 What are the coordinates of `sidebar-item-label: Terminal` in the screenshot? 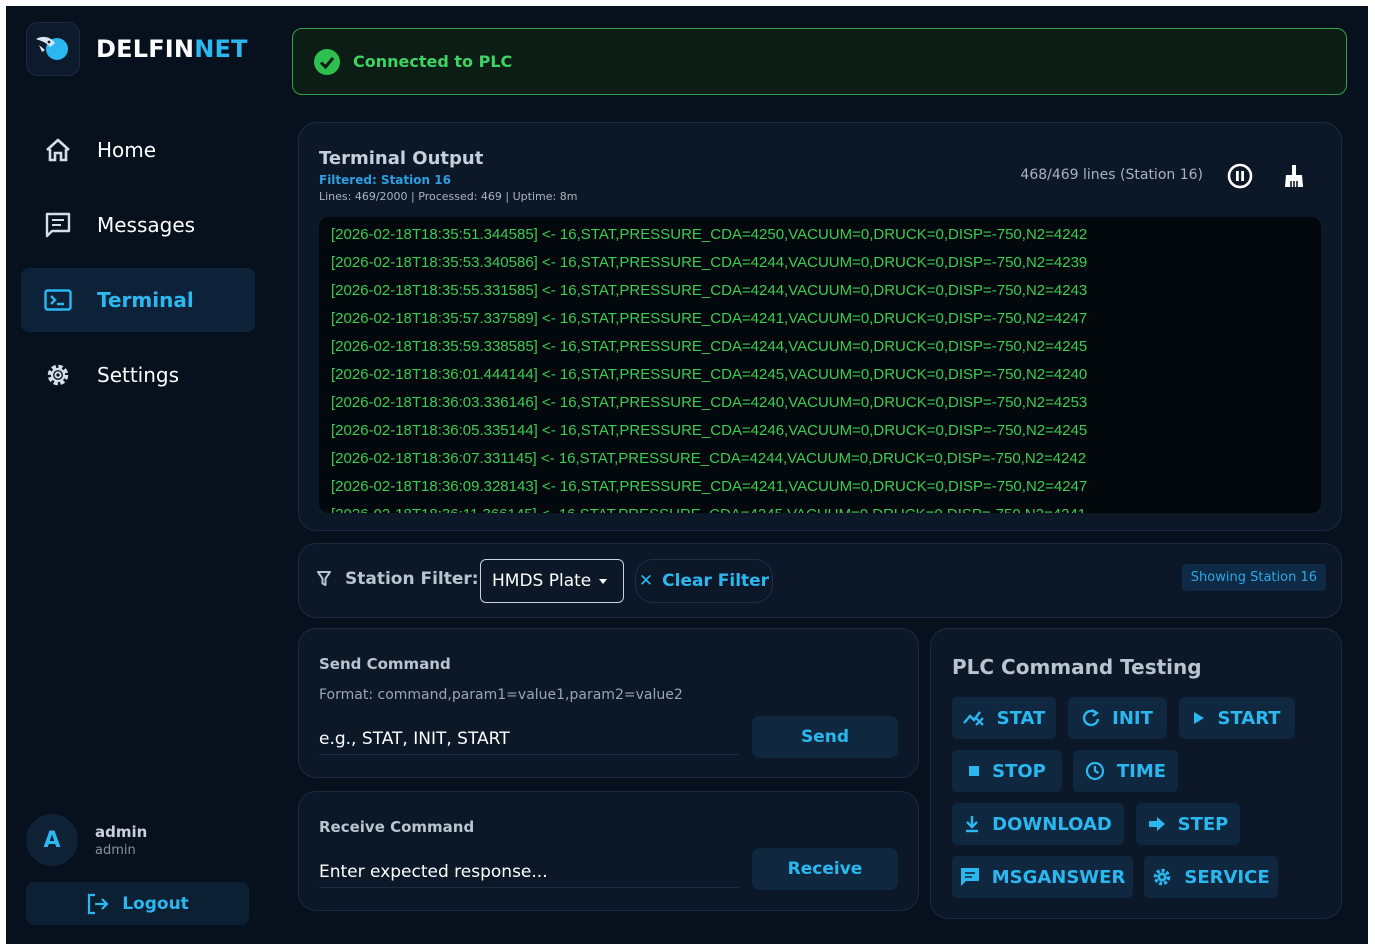 It's located at (145, 300).